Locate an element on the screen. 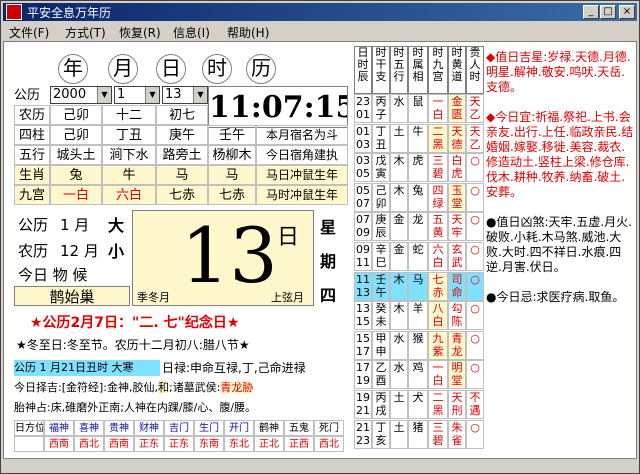  menu-file: 文件(F) is located at coordinates (29, 32).